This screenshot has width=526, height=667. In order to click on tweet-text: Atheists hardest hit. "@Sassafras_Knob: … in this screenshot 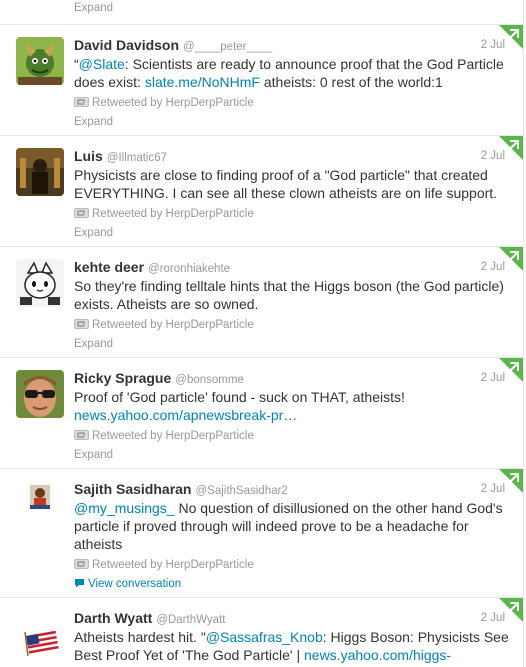, I will do `click(291, 646)`.